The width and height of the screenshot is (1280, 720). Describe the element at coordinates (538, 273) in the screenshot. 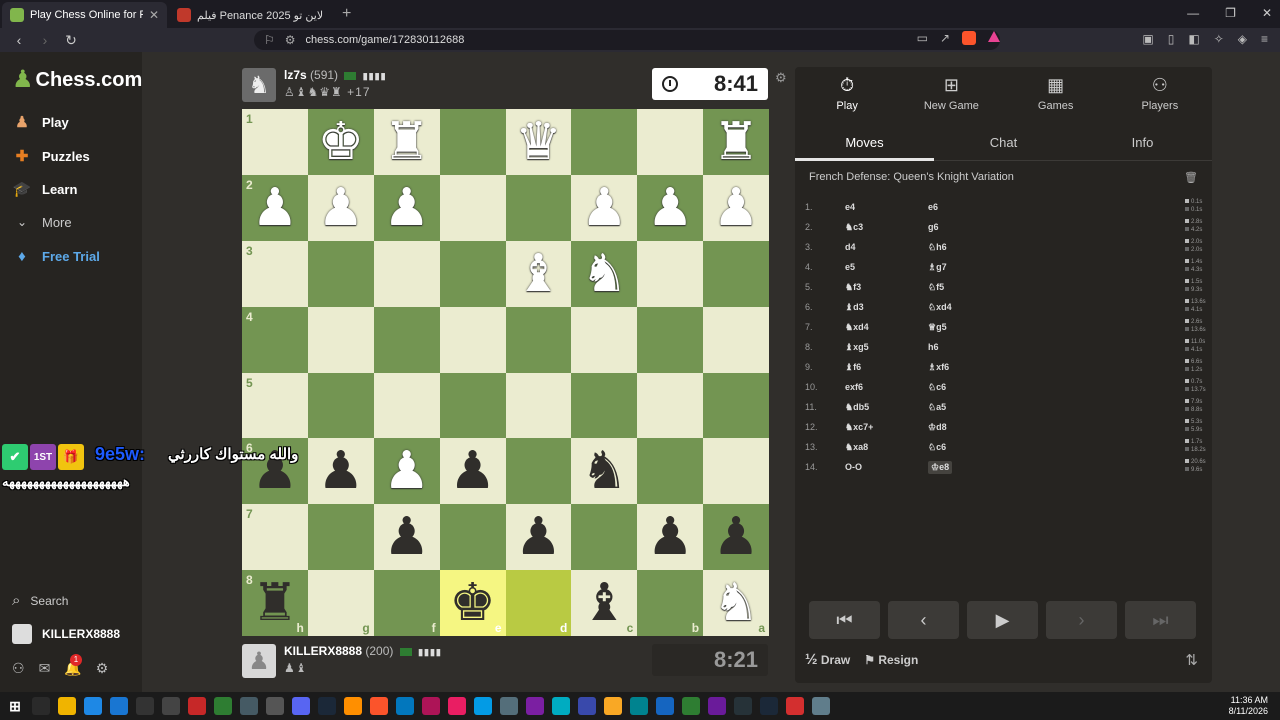

I see `board-square: ♝` at that location.